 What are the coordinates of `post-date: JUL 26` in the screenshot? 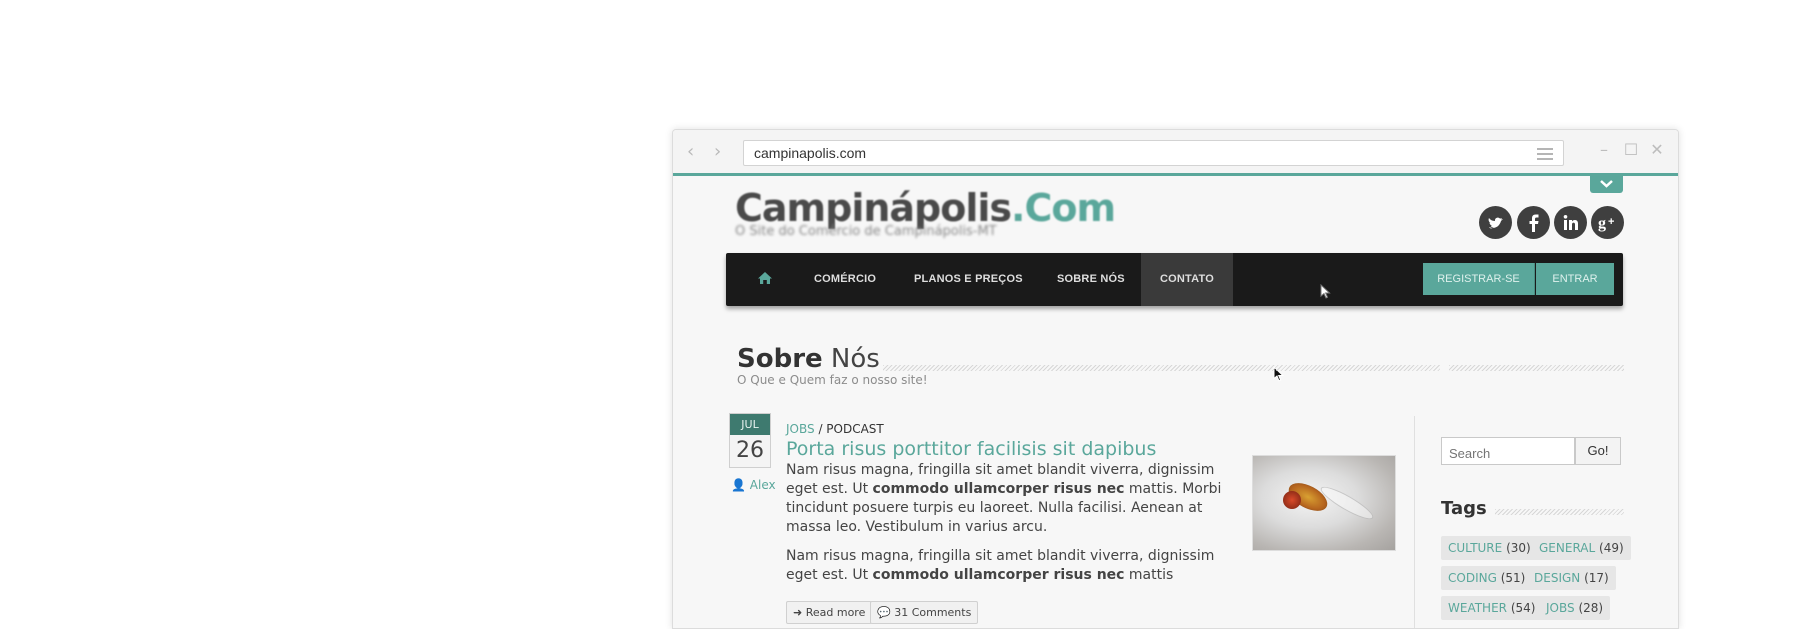 It's located at (750, 440).